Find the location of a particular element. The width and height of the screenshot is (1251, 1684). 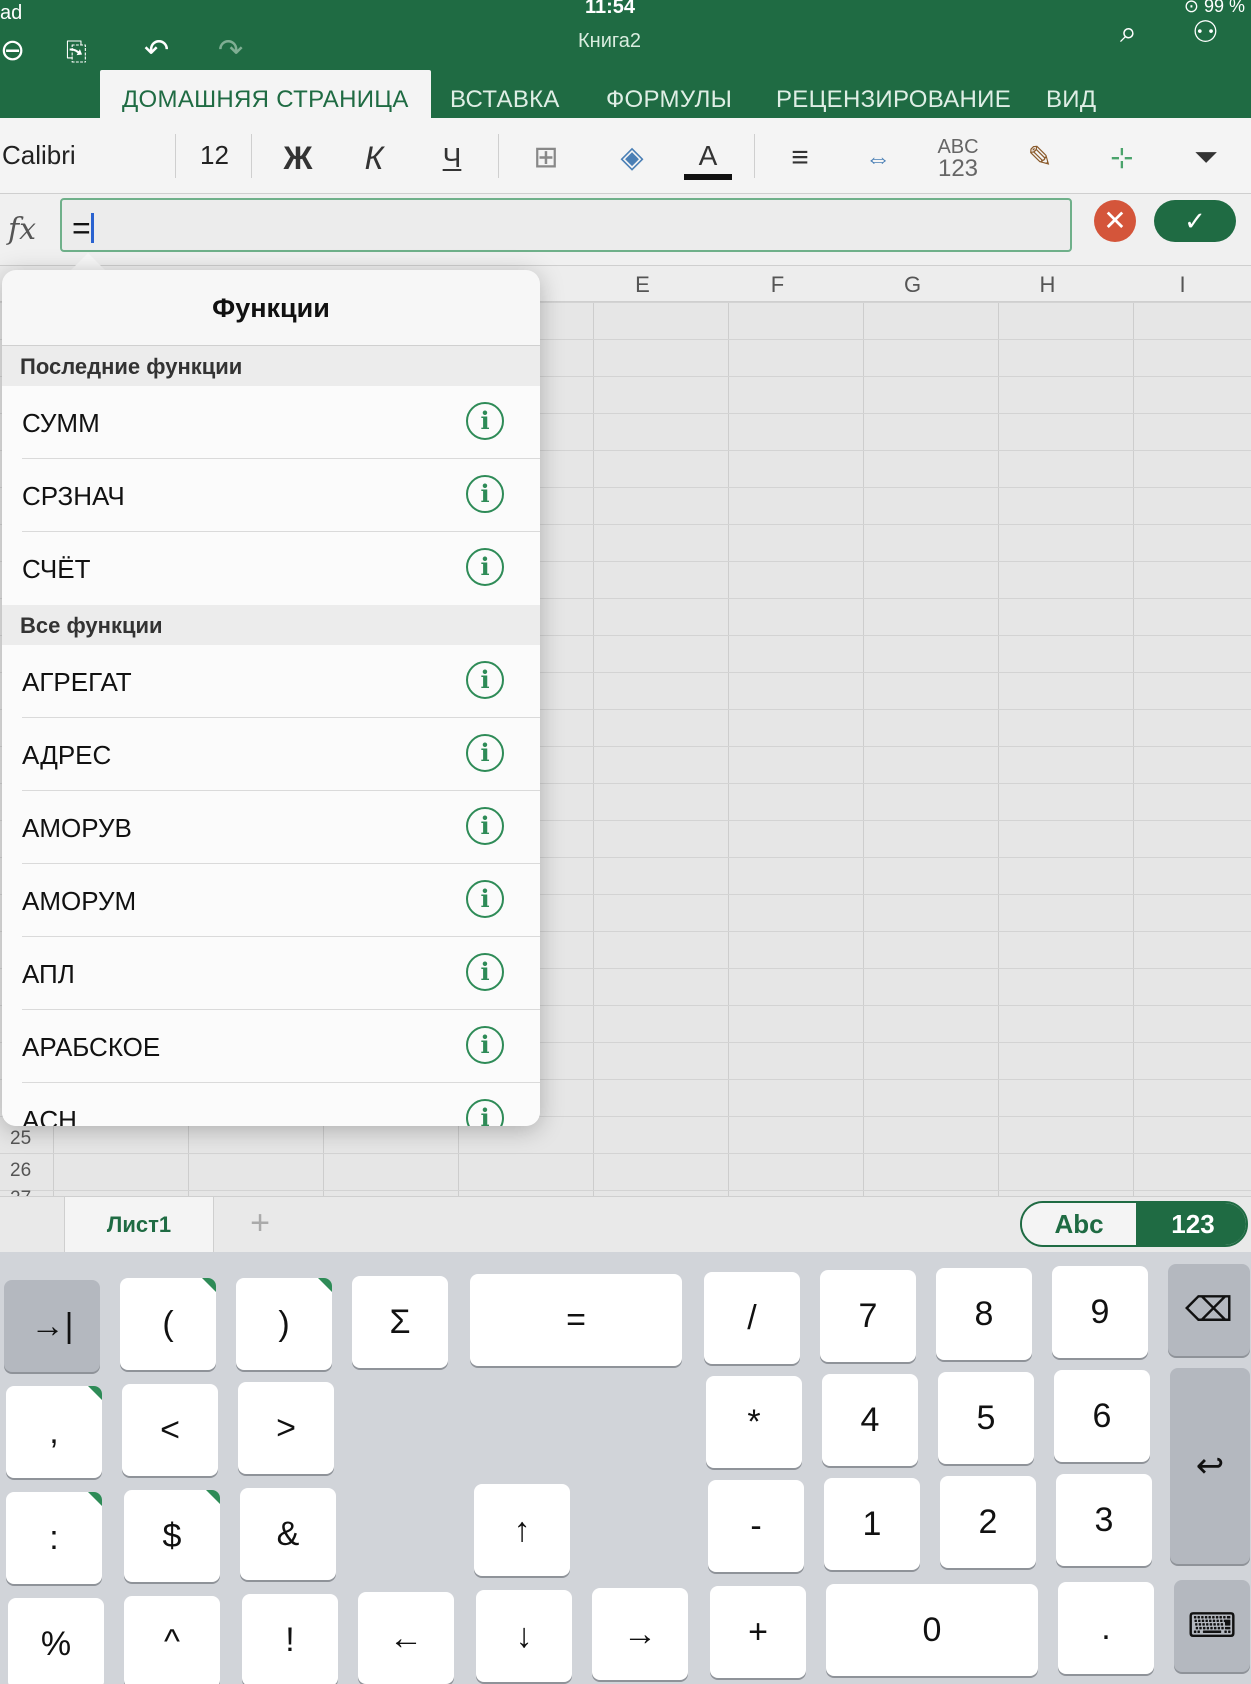

key-equals: = is located at coordinates (576, 1320).